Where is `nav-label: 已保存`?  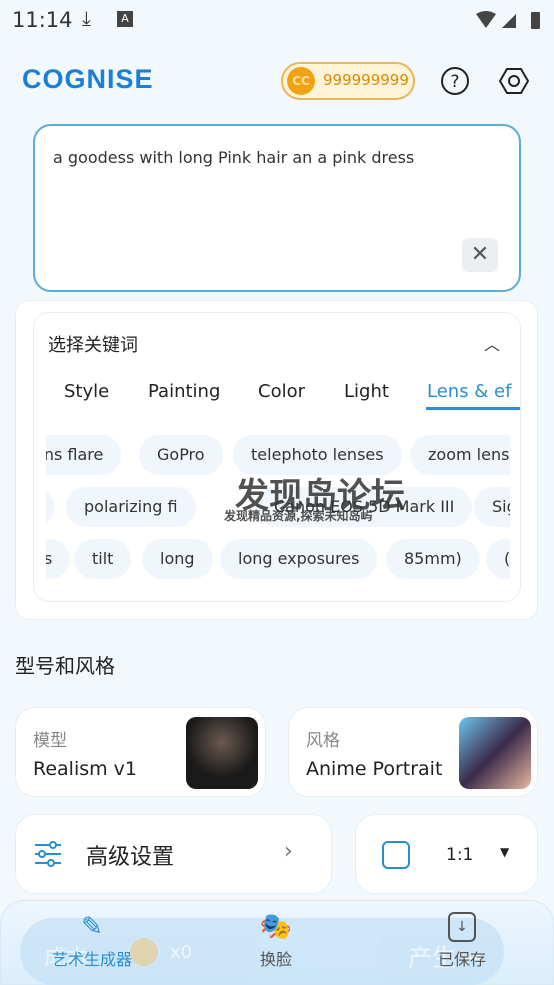
nav-label: 已保存 is located at coordinates (461, 959).